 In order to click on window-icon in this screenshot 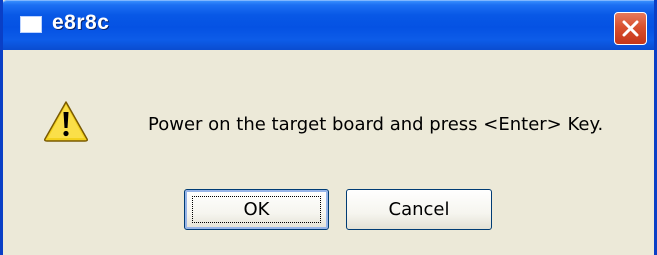, I will do `click(31, 24)`.